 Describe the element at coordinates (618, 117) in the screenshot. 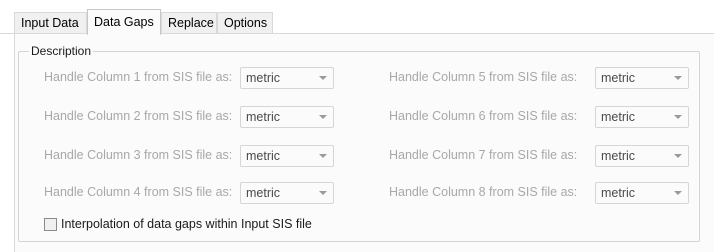

I see `column-6-value: metric` at that location.